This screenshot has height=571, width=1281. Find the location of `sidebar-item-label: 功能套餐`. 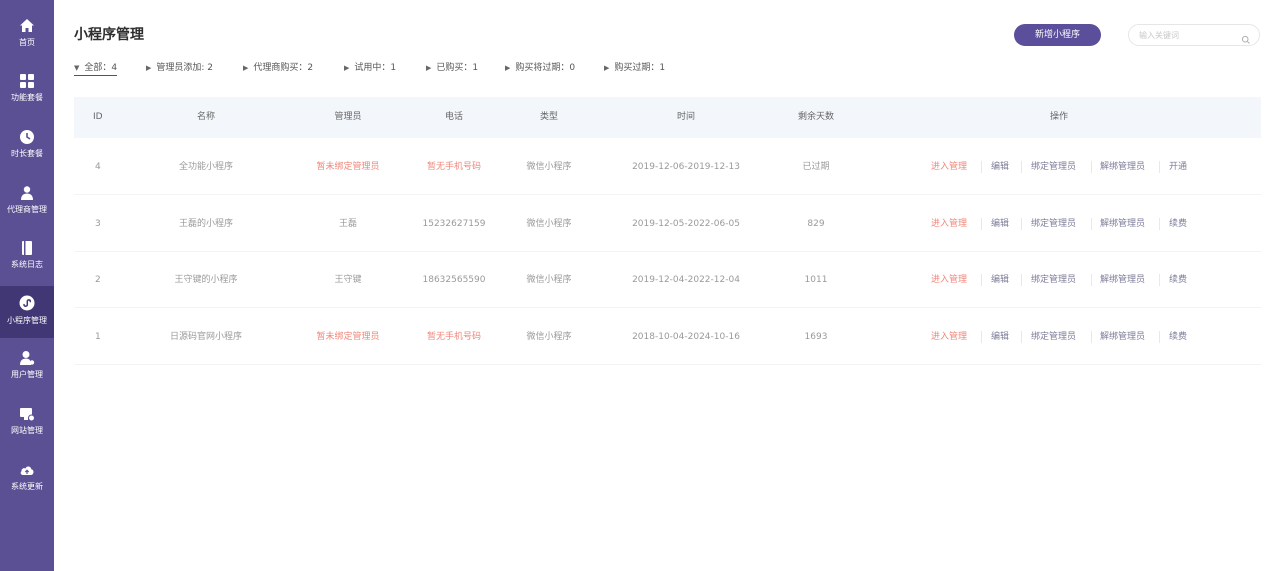

sidebar-item-label: 功能套餐 is located at coordinates (27, 97).